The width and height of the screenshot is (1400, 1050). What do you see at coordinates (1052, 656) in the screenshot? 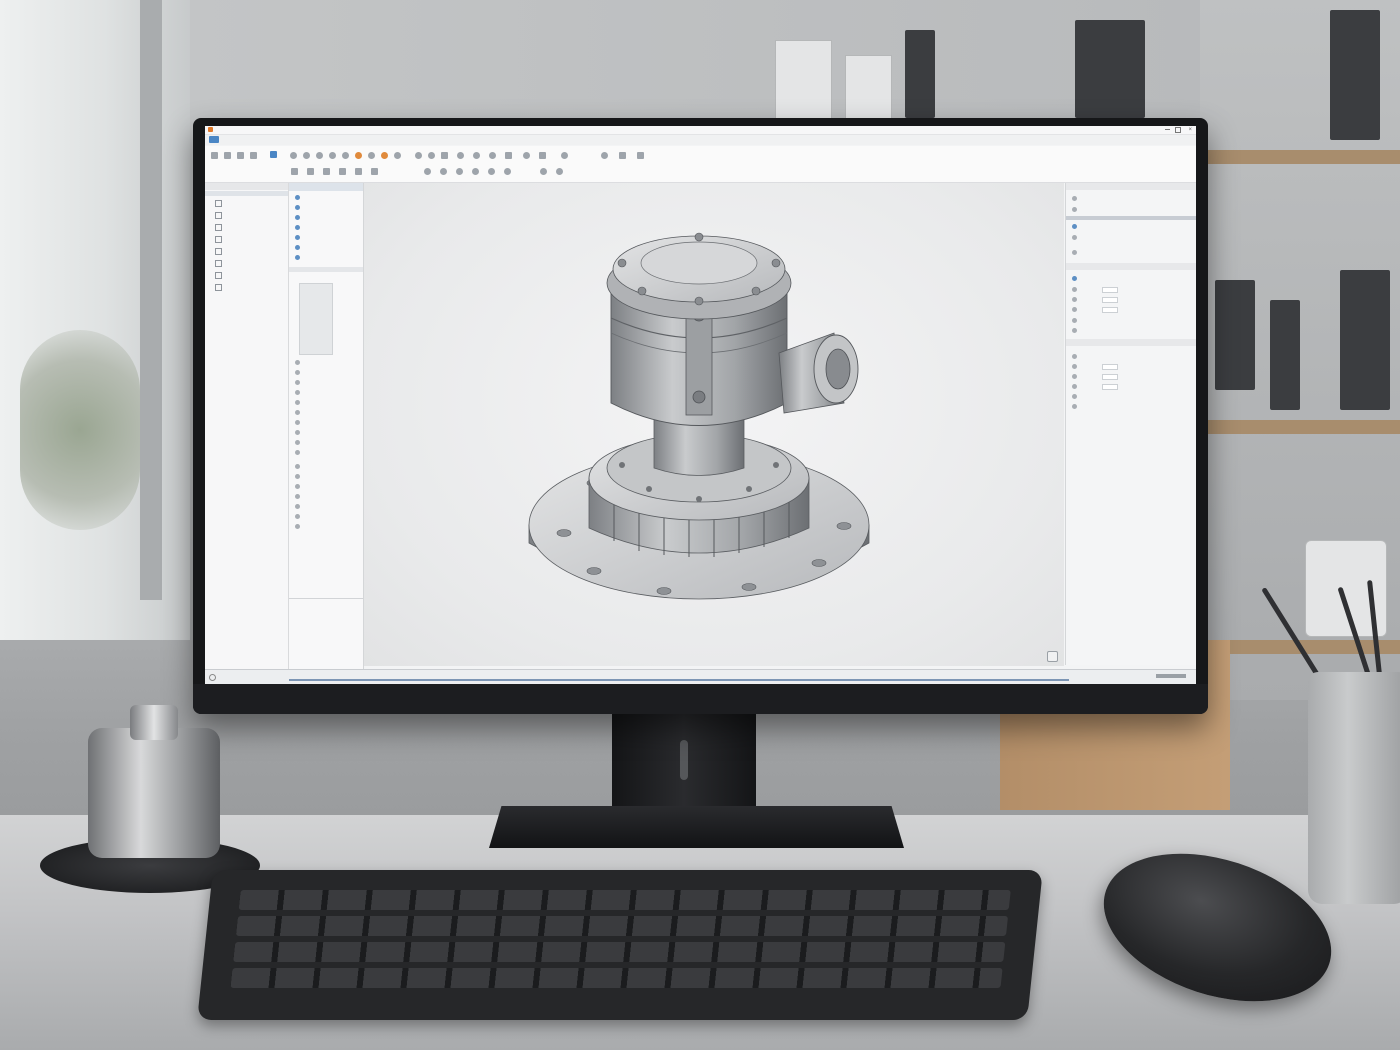
I see `view-cube-icon` at bounding box center [1052, 656].